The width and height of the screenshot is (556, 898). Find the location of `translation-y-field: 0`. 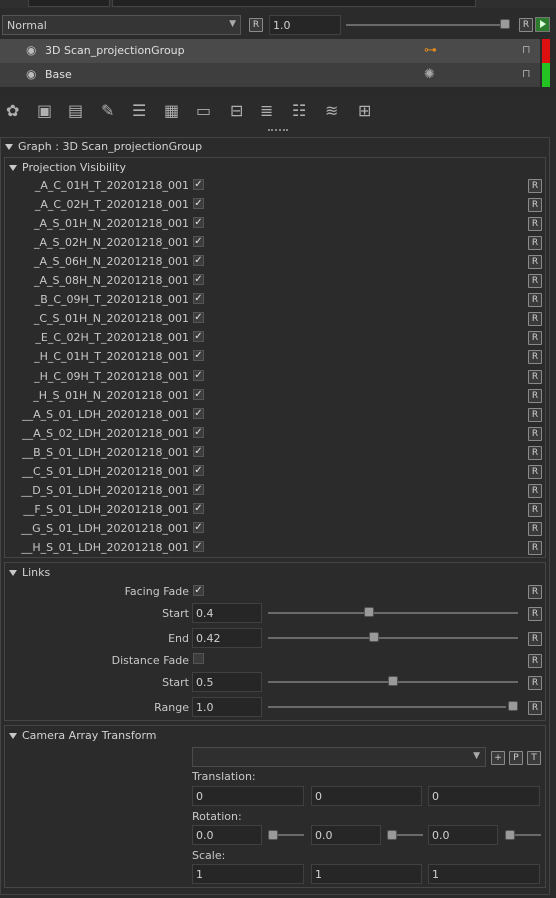

translation-y-field: 0 is located at coordinates (366, 796).